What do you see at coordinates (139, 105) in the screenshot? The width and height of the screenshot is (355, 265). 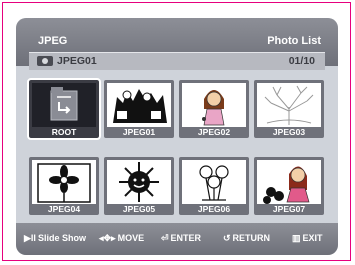 I see `sheep-people-image` at bounding box center [139, 105].